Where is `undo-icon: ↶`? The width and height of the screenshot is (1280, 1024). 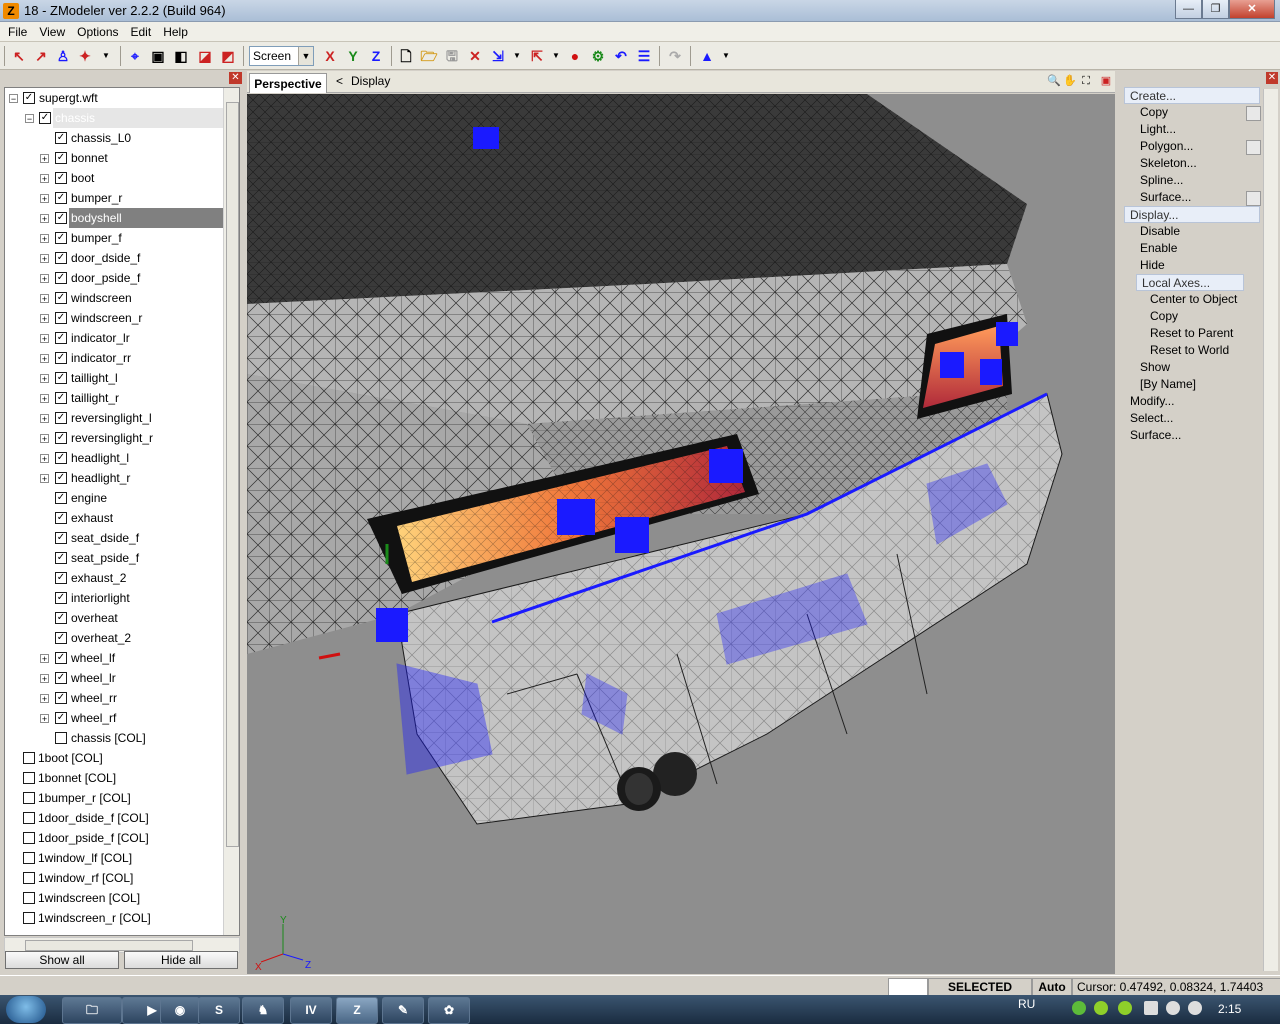 undo-icon: ↶ is located at coordinates (621, 56).